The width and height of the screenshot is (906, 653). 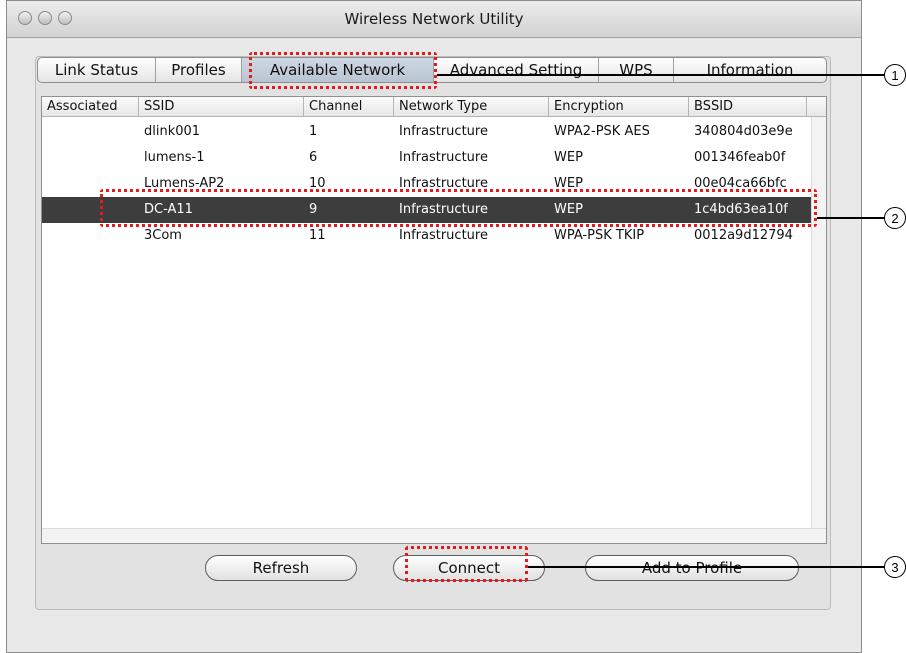 What do you see at coordinates (172, 131) in the screenshot?
I see `cell-ssid: dlink001` at bounding box center [172, 131].